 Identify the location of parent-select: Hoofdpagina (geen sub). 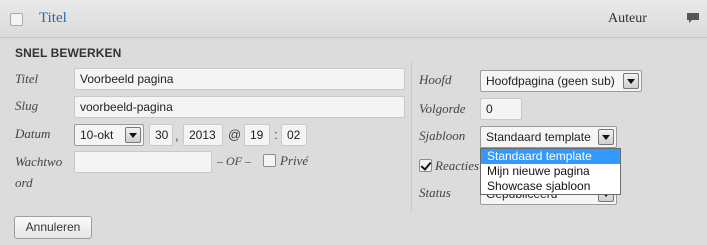
(561, 81).